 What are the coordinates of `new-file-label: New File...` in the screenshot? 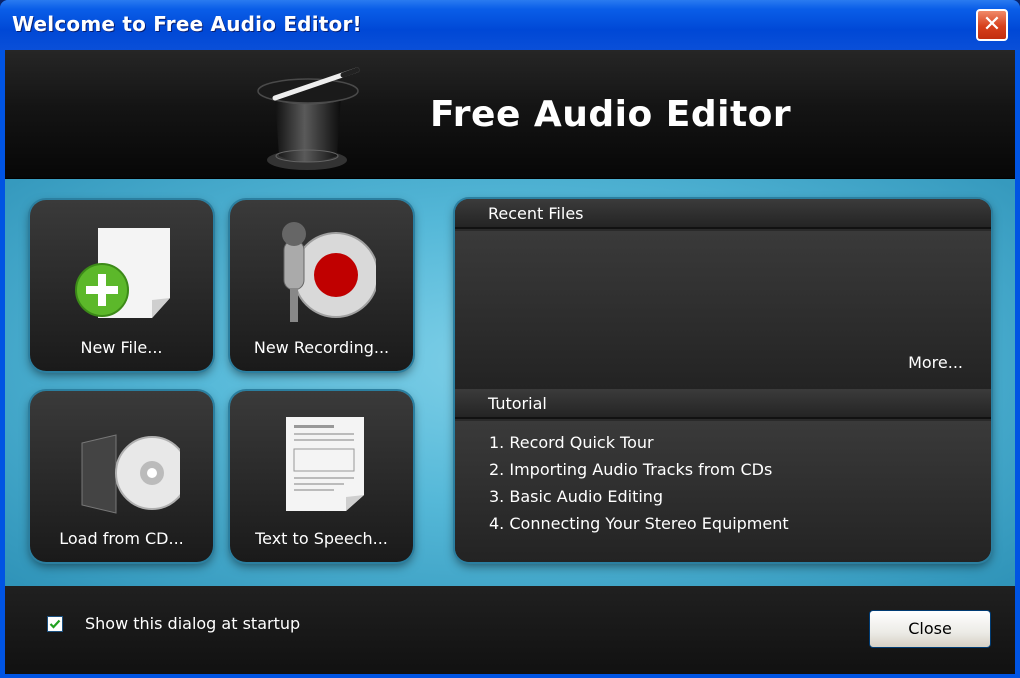 It's located at (121, 347).